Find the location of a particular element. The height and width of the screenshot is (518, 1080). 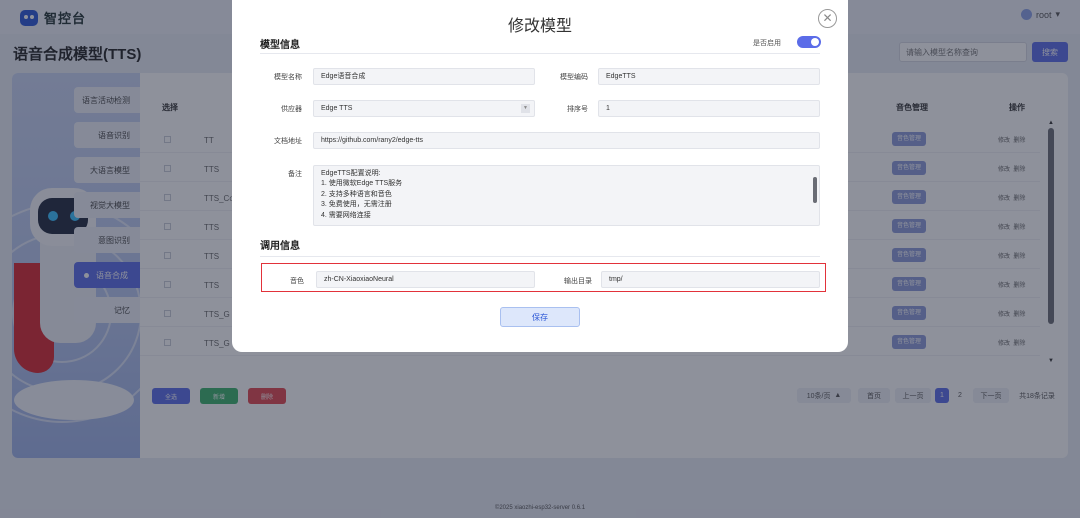

provider-label: 供应器 is located at coordinates (291, 109).